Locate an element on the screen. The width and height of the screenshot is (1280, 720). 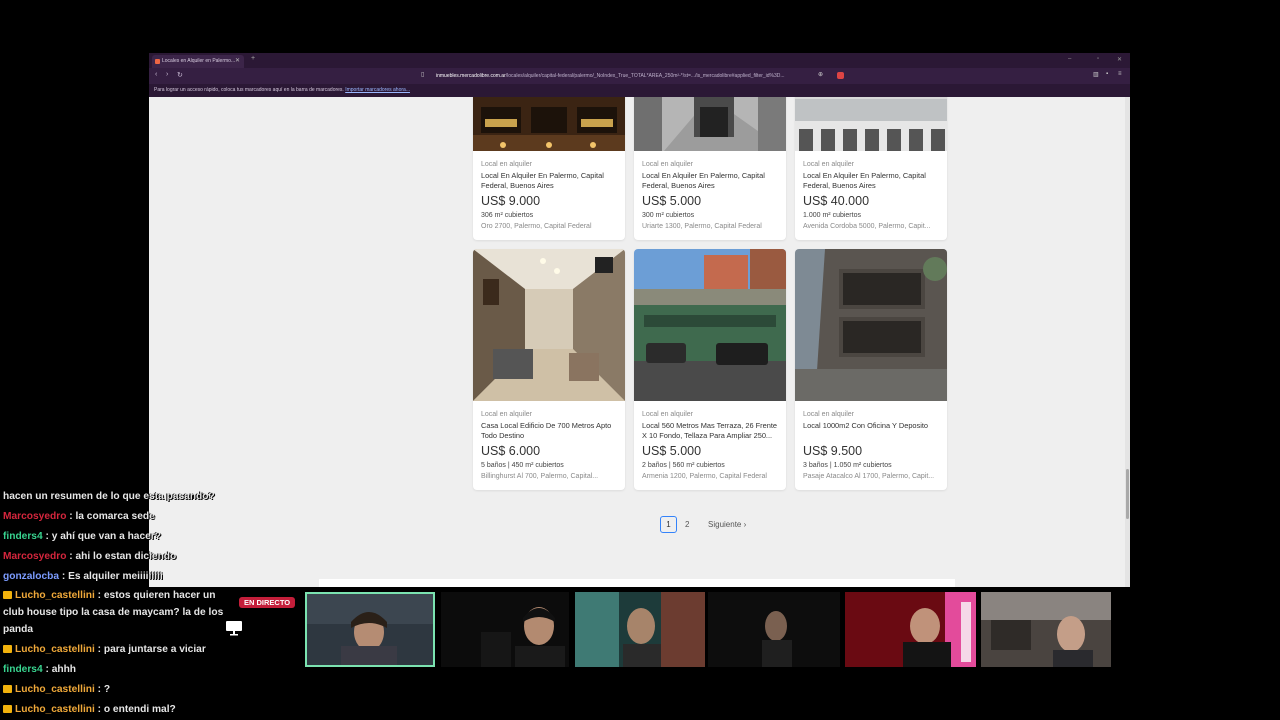
listing-features: 5 baños | 450 m² cubiertos is located at coordinates (522, 465).